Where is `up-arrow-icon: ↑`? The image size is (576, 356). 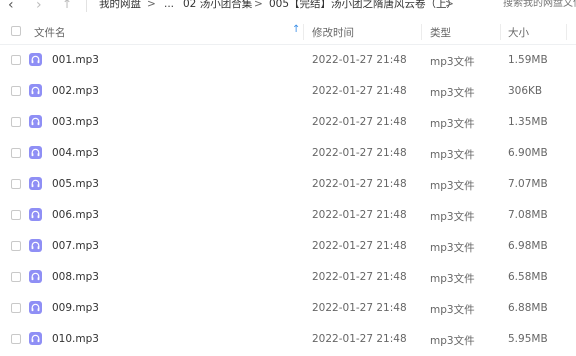 up-arrow-icon: ↑ is located at coordinates (69, 6).